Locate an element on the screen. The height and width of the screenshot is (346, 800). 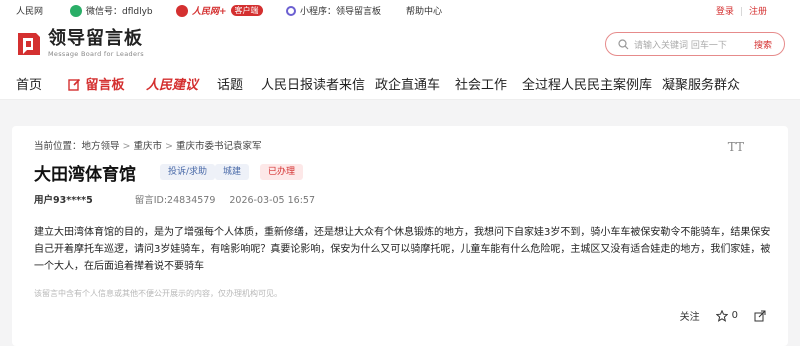
privacy-note: 该留言中含有个人信息或其他不便公开展示的内容，仅办理机构可见。 is located at coordinates (158, 293).